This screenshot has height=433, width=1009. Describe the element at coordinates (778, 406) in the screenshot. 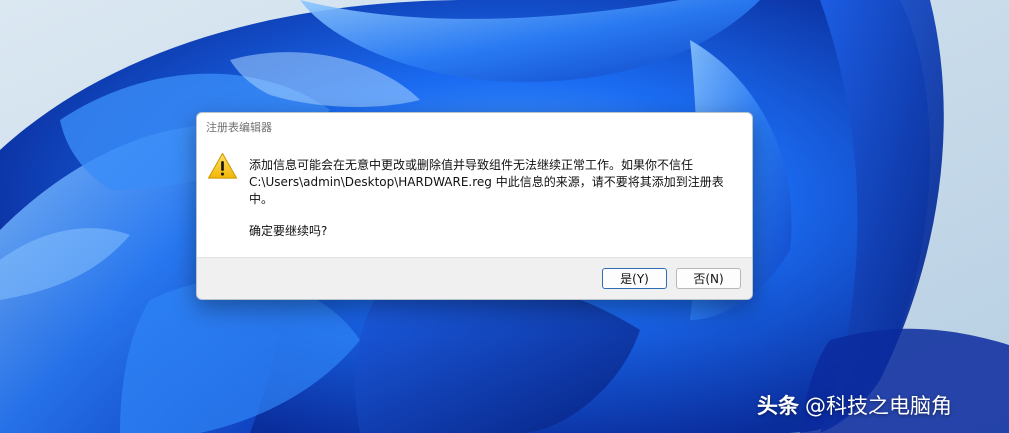

I see `watermark-brand: 头条` at that location.